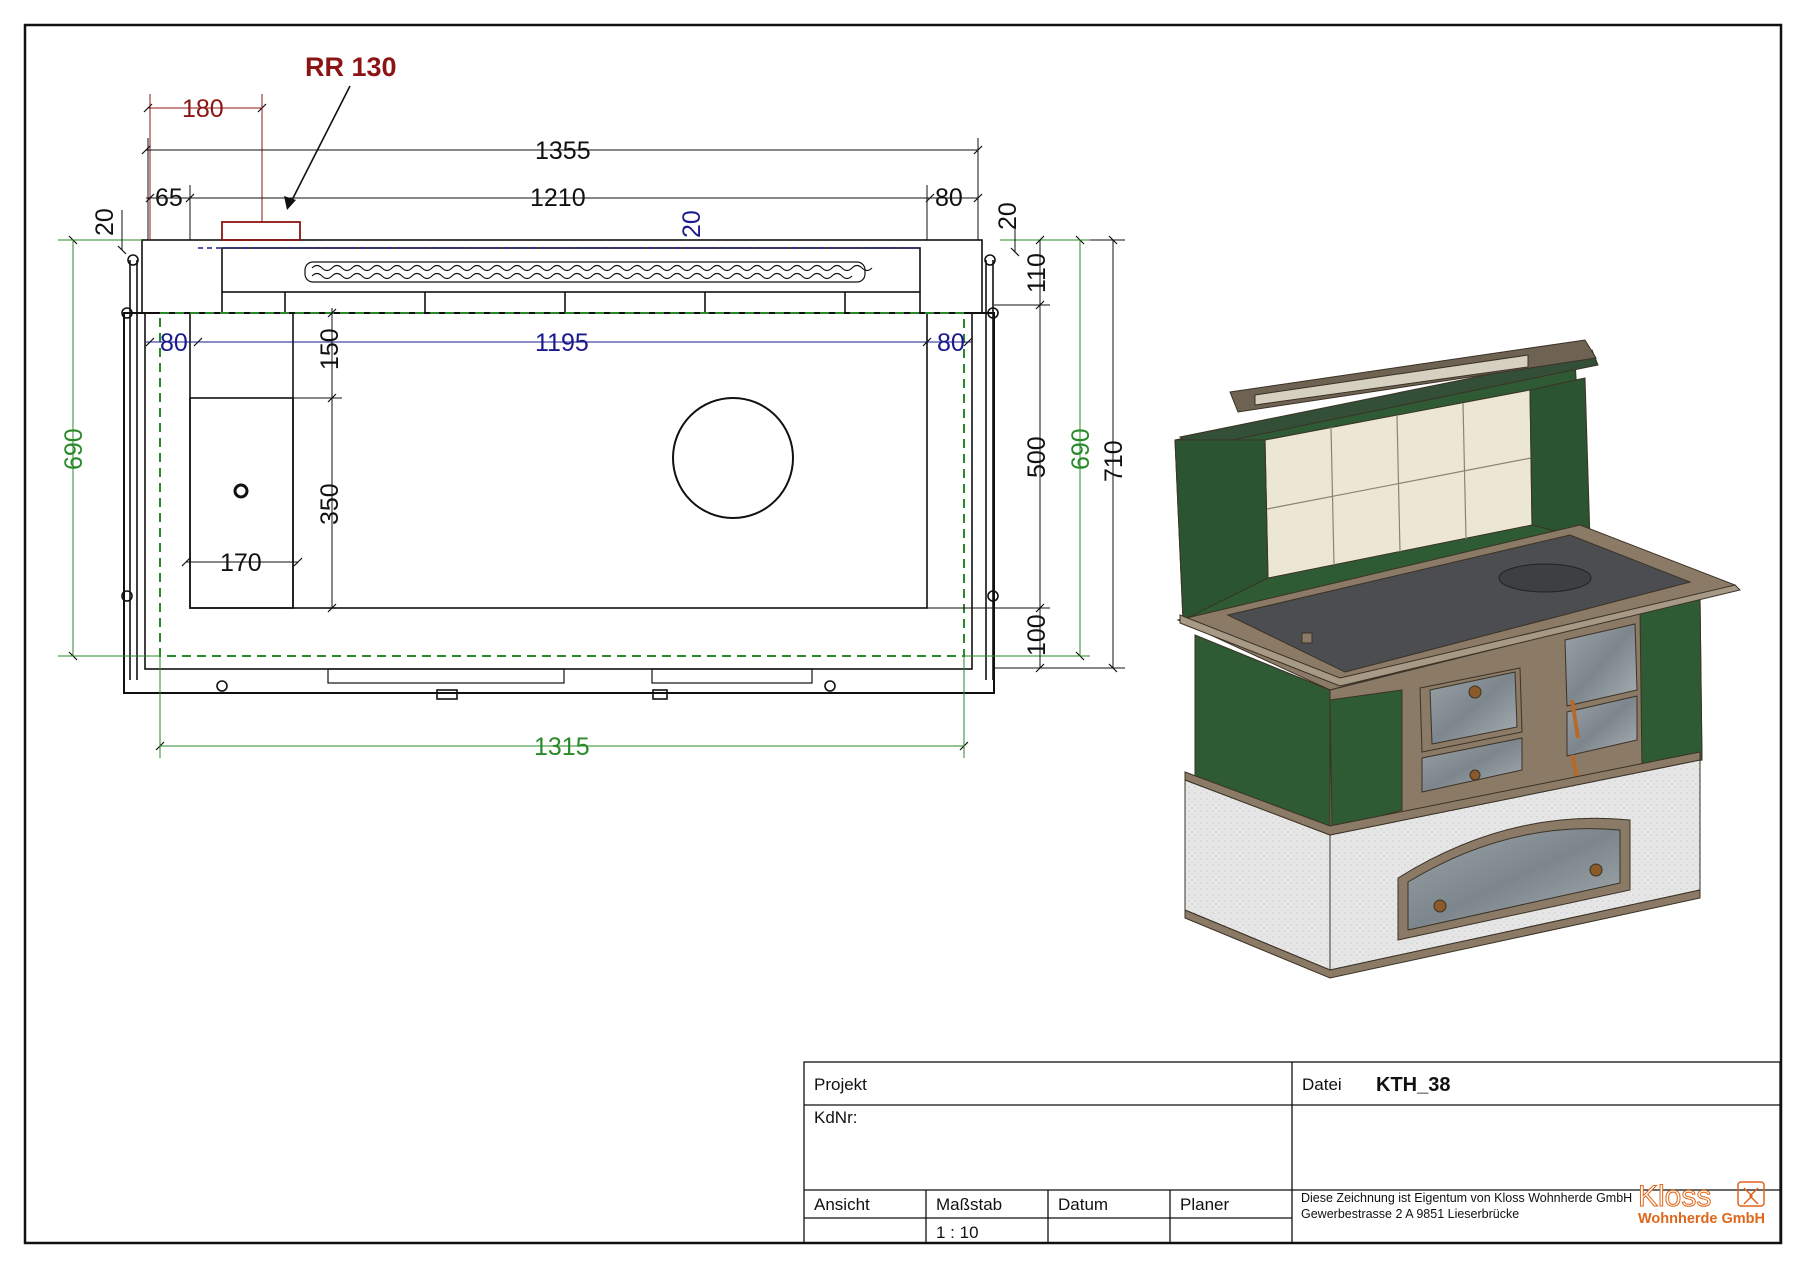 The height and width of the screenshot is (1262, 1800). I want to click on flue-outlet, so click(261, 231).